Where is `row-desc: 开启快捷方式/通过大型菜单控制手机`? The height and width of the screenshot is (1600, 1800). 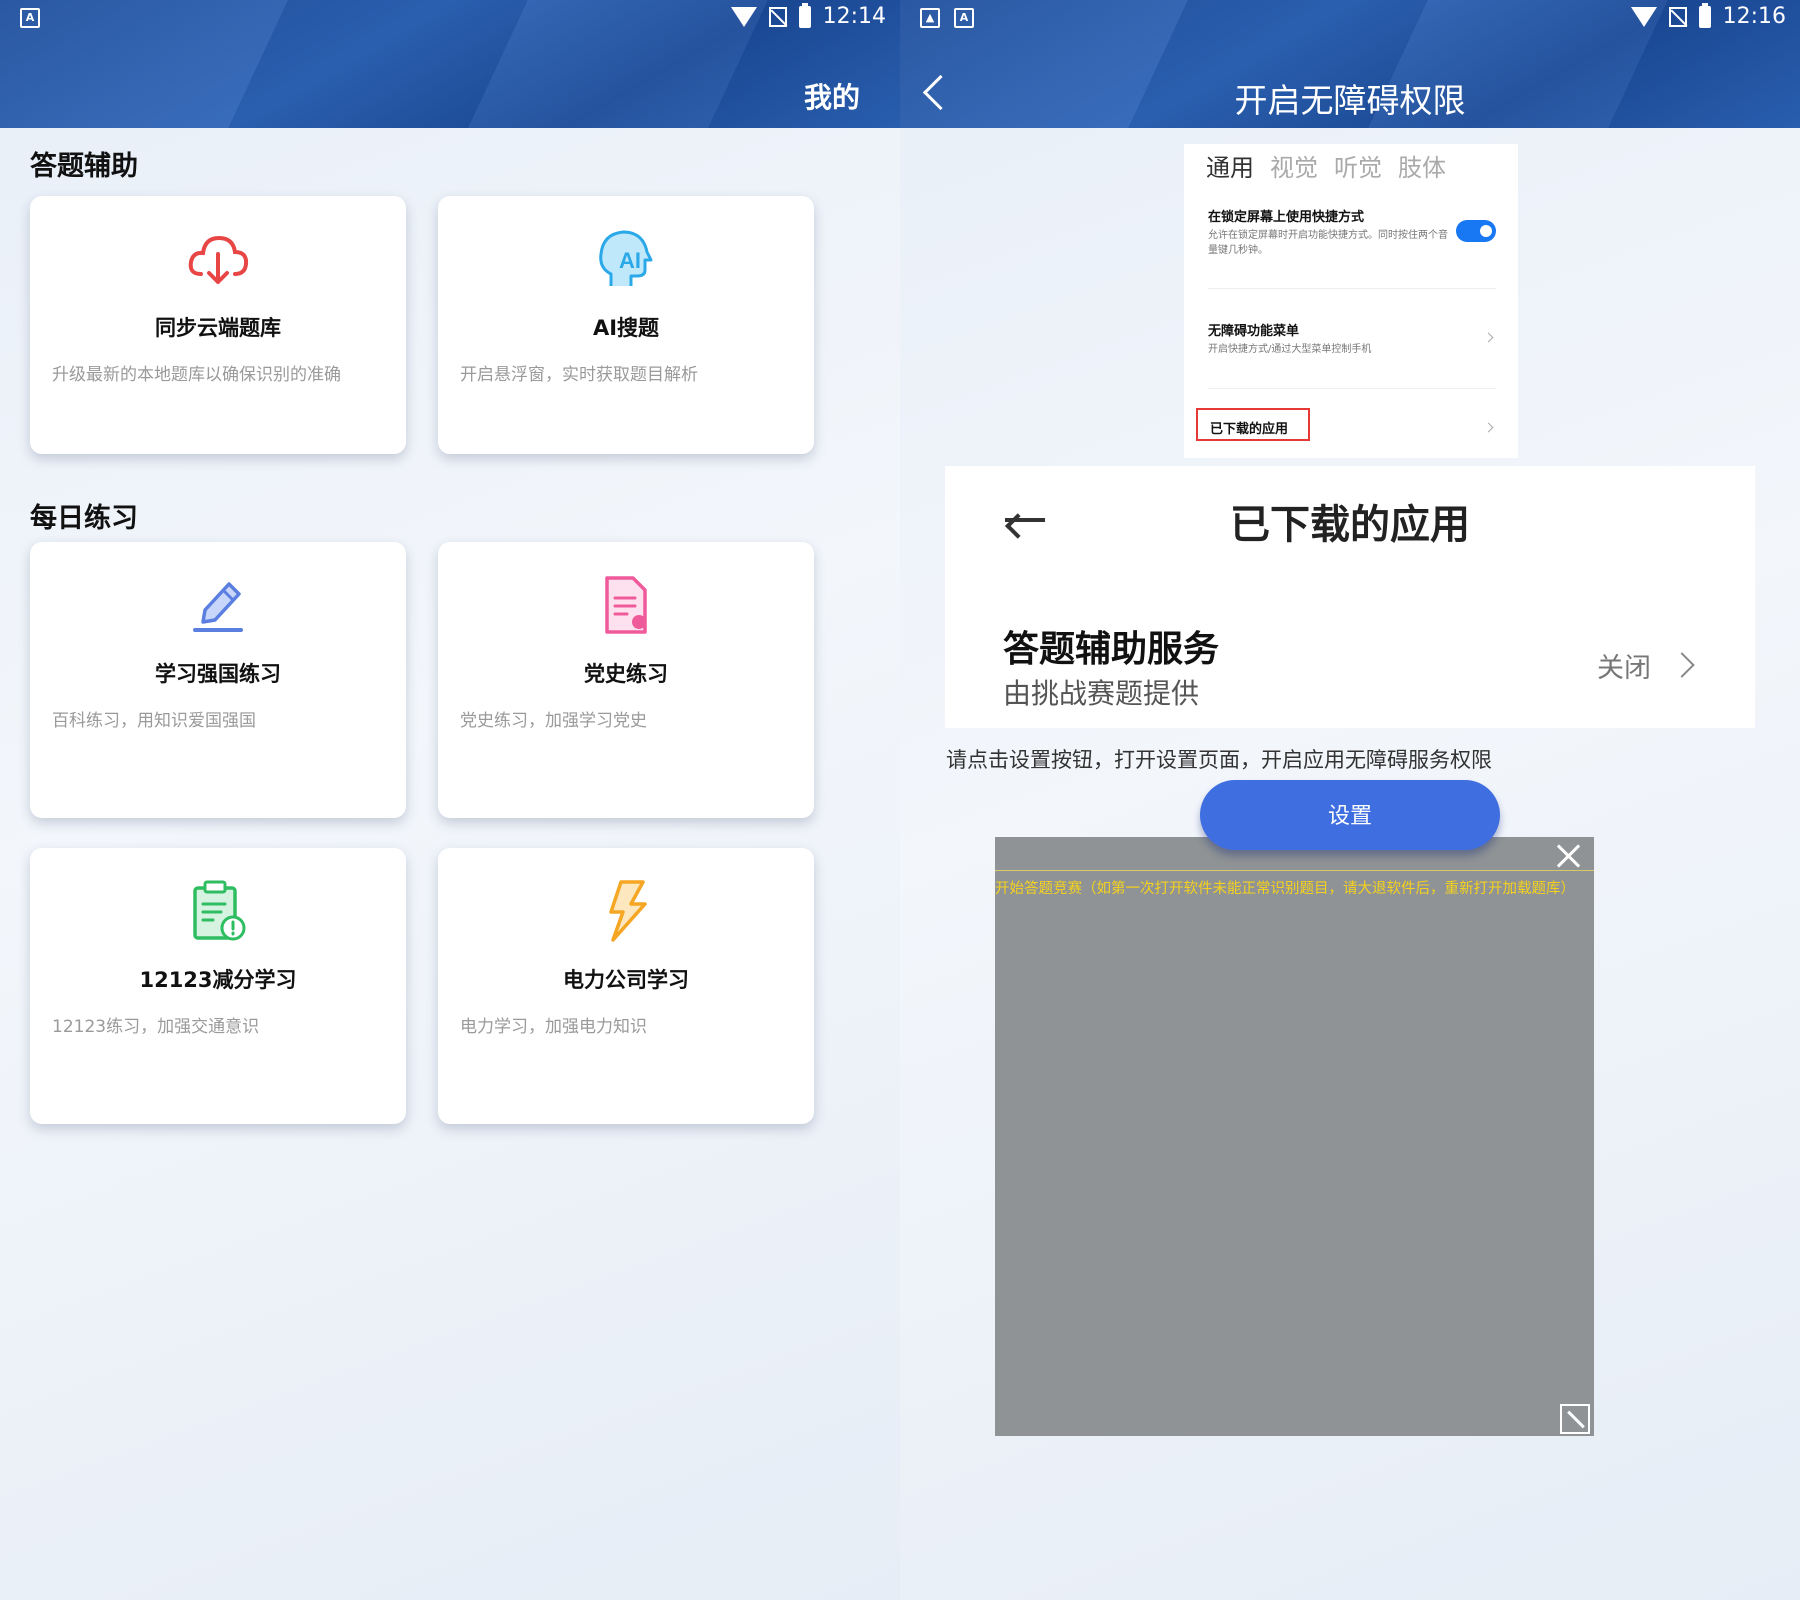
row-desc: 开启快捷方式/通过大型菜单控制手机 is located at coordinates (1290, 349).